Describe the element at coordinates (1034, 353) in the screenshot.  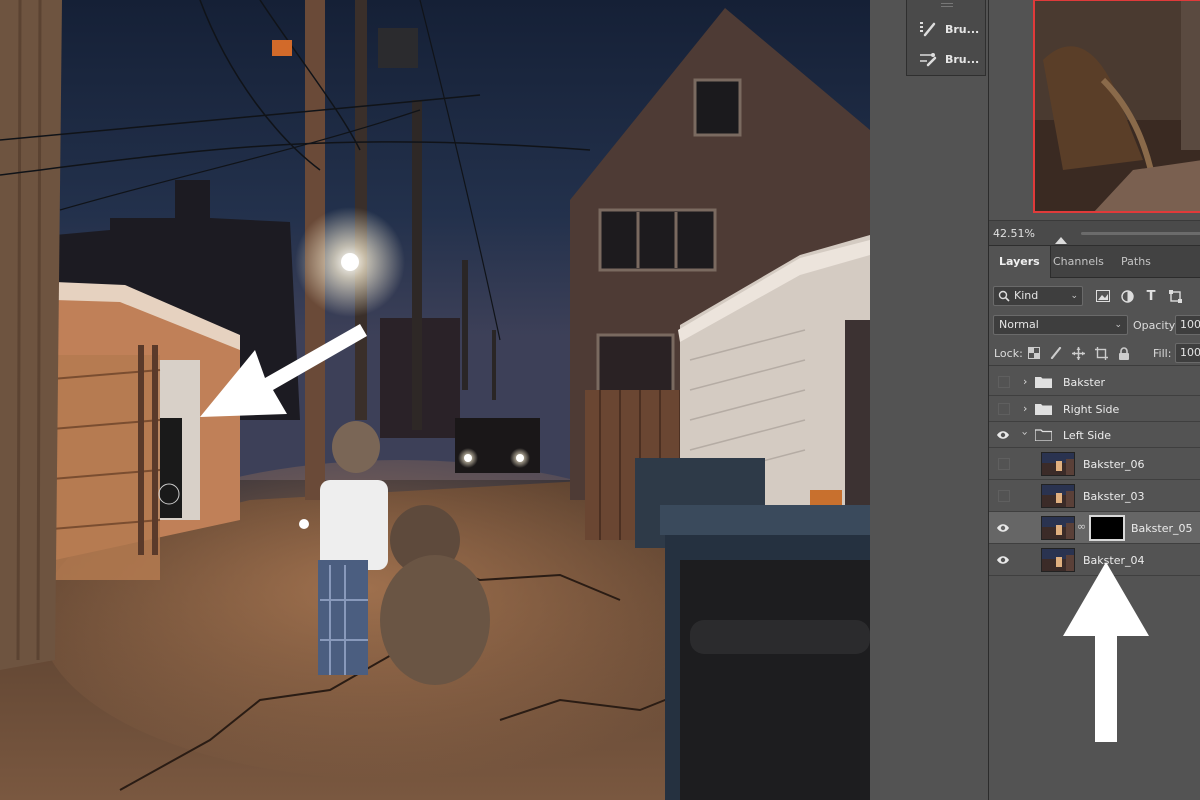
I see `lock-transparent-pixels-icon` at that location.